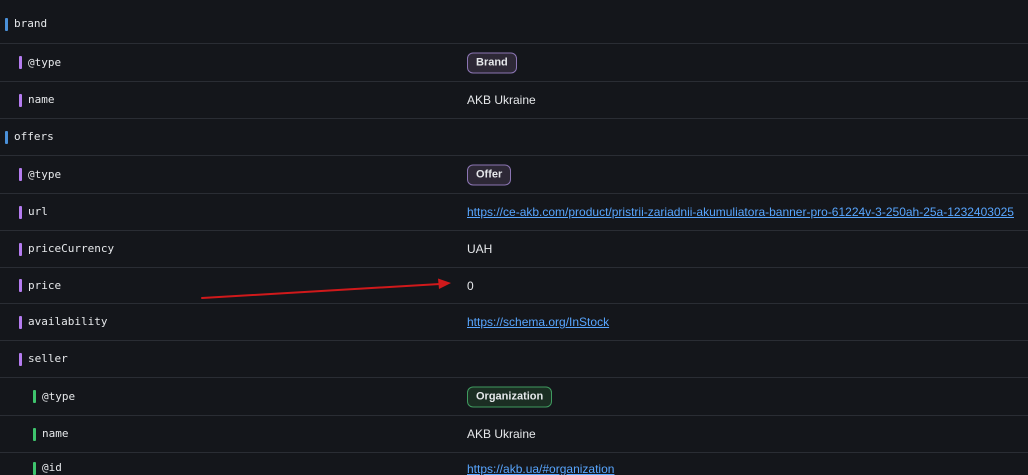 This screenshot has height=475, width=1028. Describe the element at coordinates (514, 174) in the screenshot. I see `tree-row-type: @type Offer` at that location.